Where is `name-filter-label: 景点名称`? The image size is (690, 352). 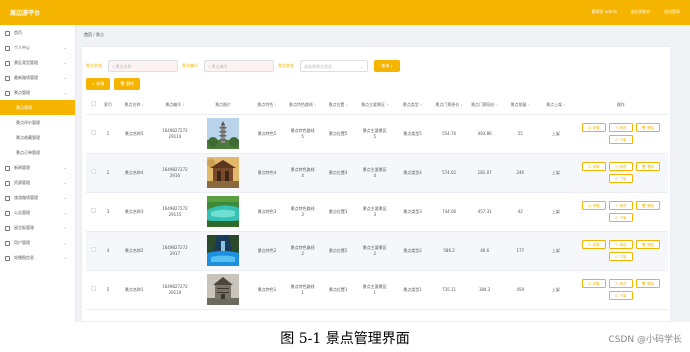
name-filter-label: 景点名称 is located at coordinates (94, 65).